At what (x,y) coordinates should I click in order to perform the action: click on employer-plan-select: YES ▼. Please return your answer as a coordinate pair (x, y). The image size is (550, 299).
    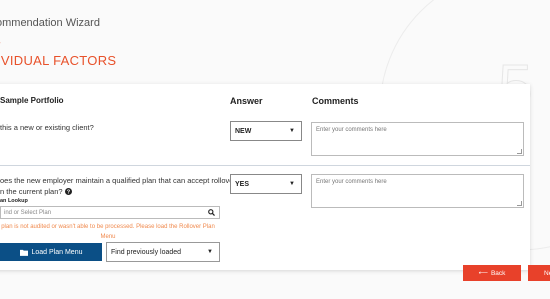
    Looking at the image, I should click on (266, 184).